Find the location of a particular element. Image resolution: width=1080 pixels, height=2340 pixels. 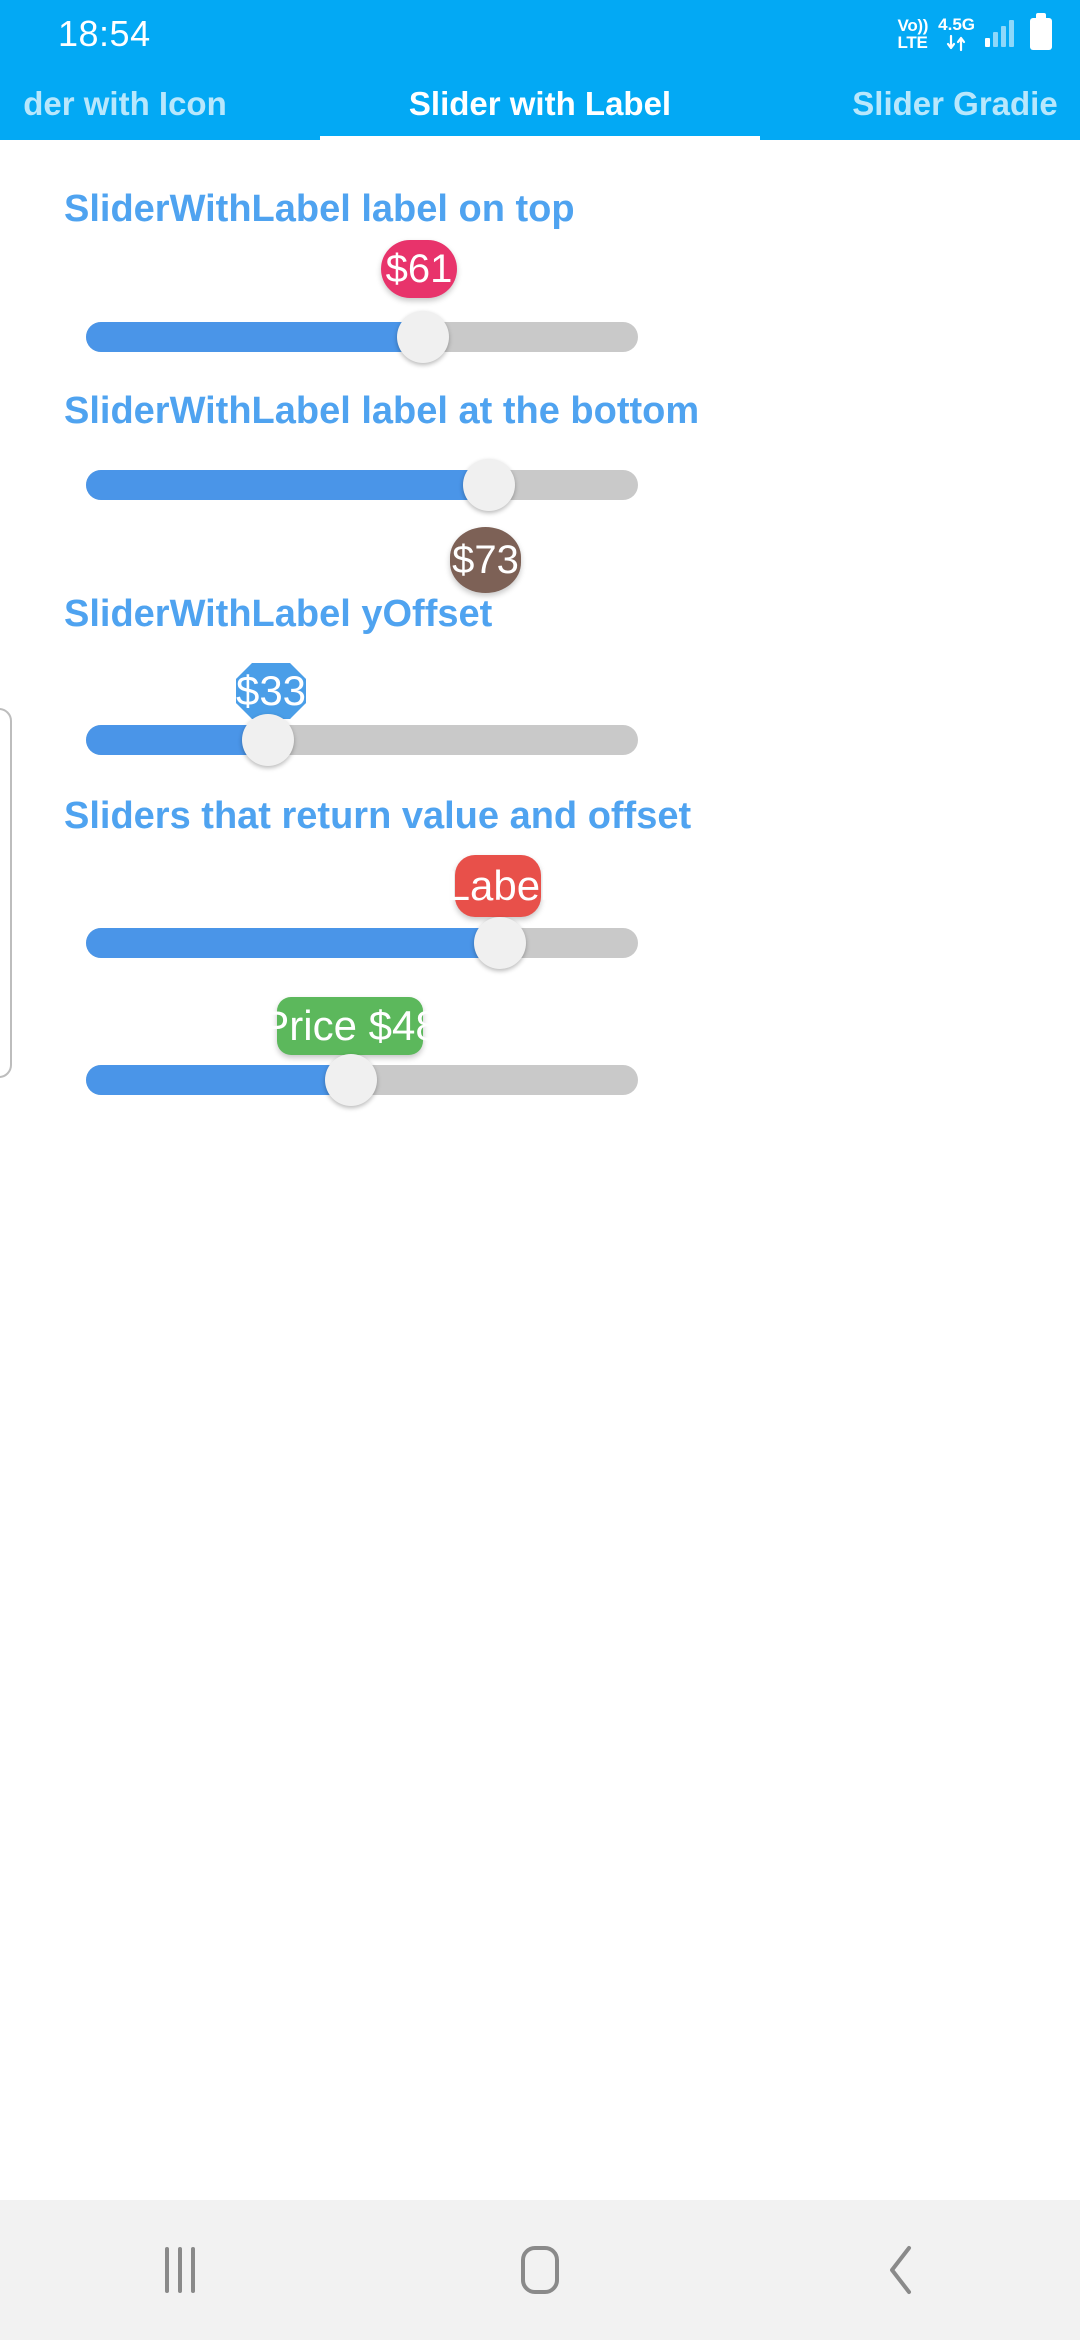

network-label: 4.5G is located at coordinates (956, 24).